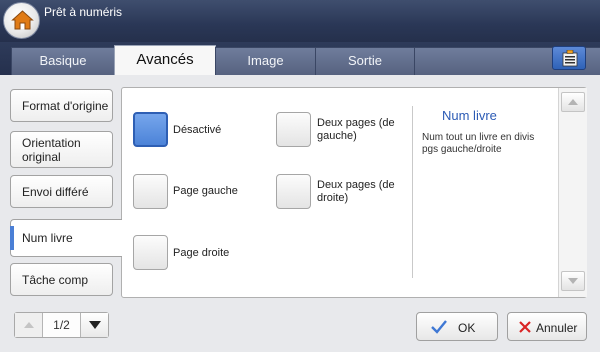 This screenshot has width=600, height=352. I want to click on option-page-droite, so click(150, 252).